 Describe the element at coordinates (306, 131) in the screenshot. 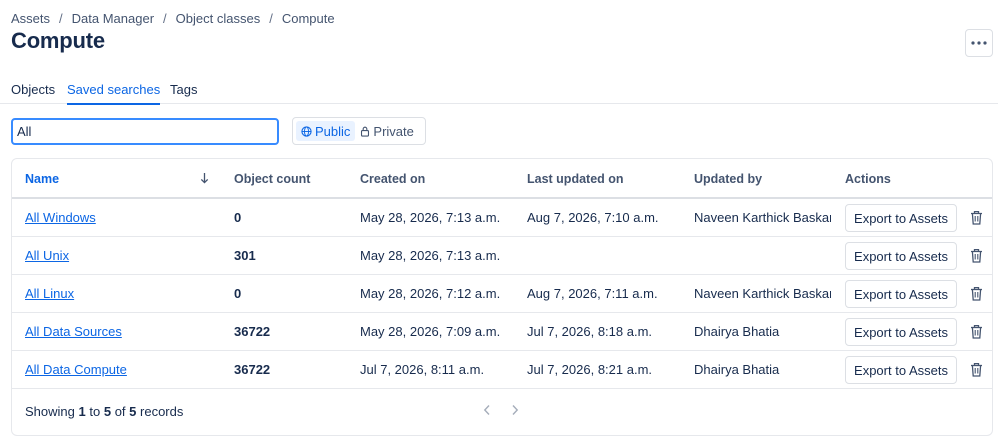

I see `globe-icon` at that location.